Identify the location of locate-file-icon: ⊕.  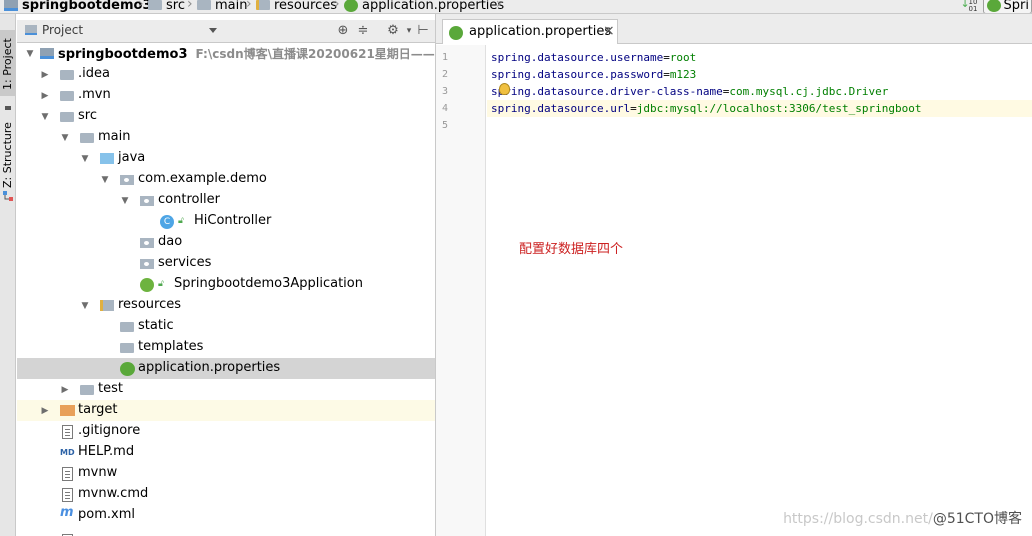
(343, 31).